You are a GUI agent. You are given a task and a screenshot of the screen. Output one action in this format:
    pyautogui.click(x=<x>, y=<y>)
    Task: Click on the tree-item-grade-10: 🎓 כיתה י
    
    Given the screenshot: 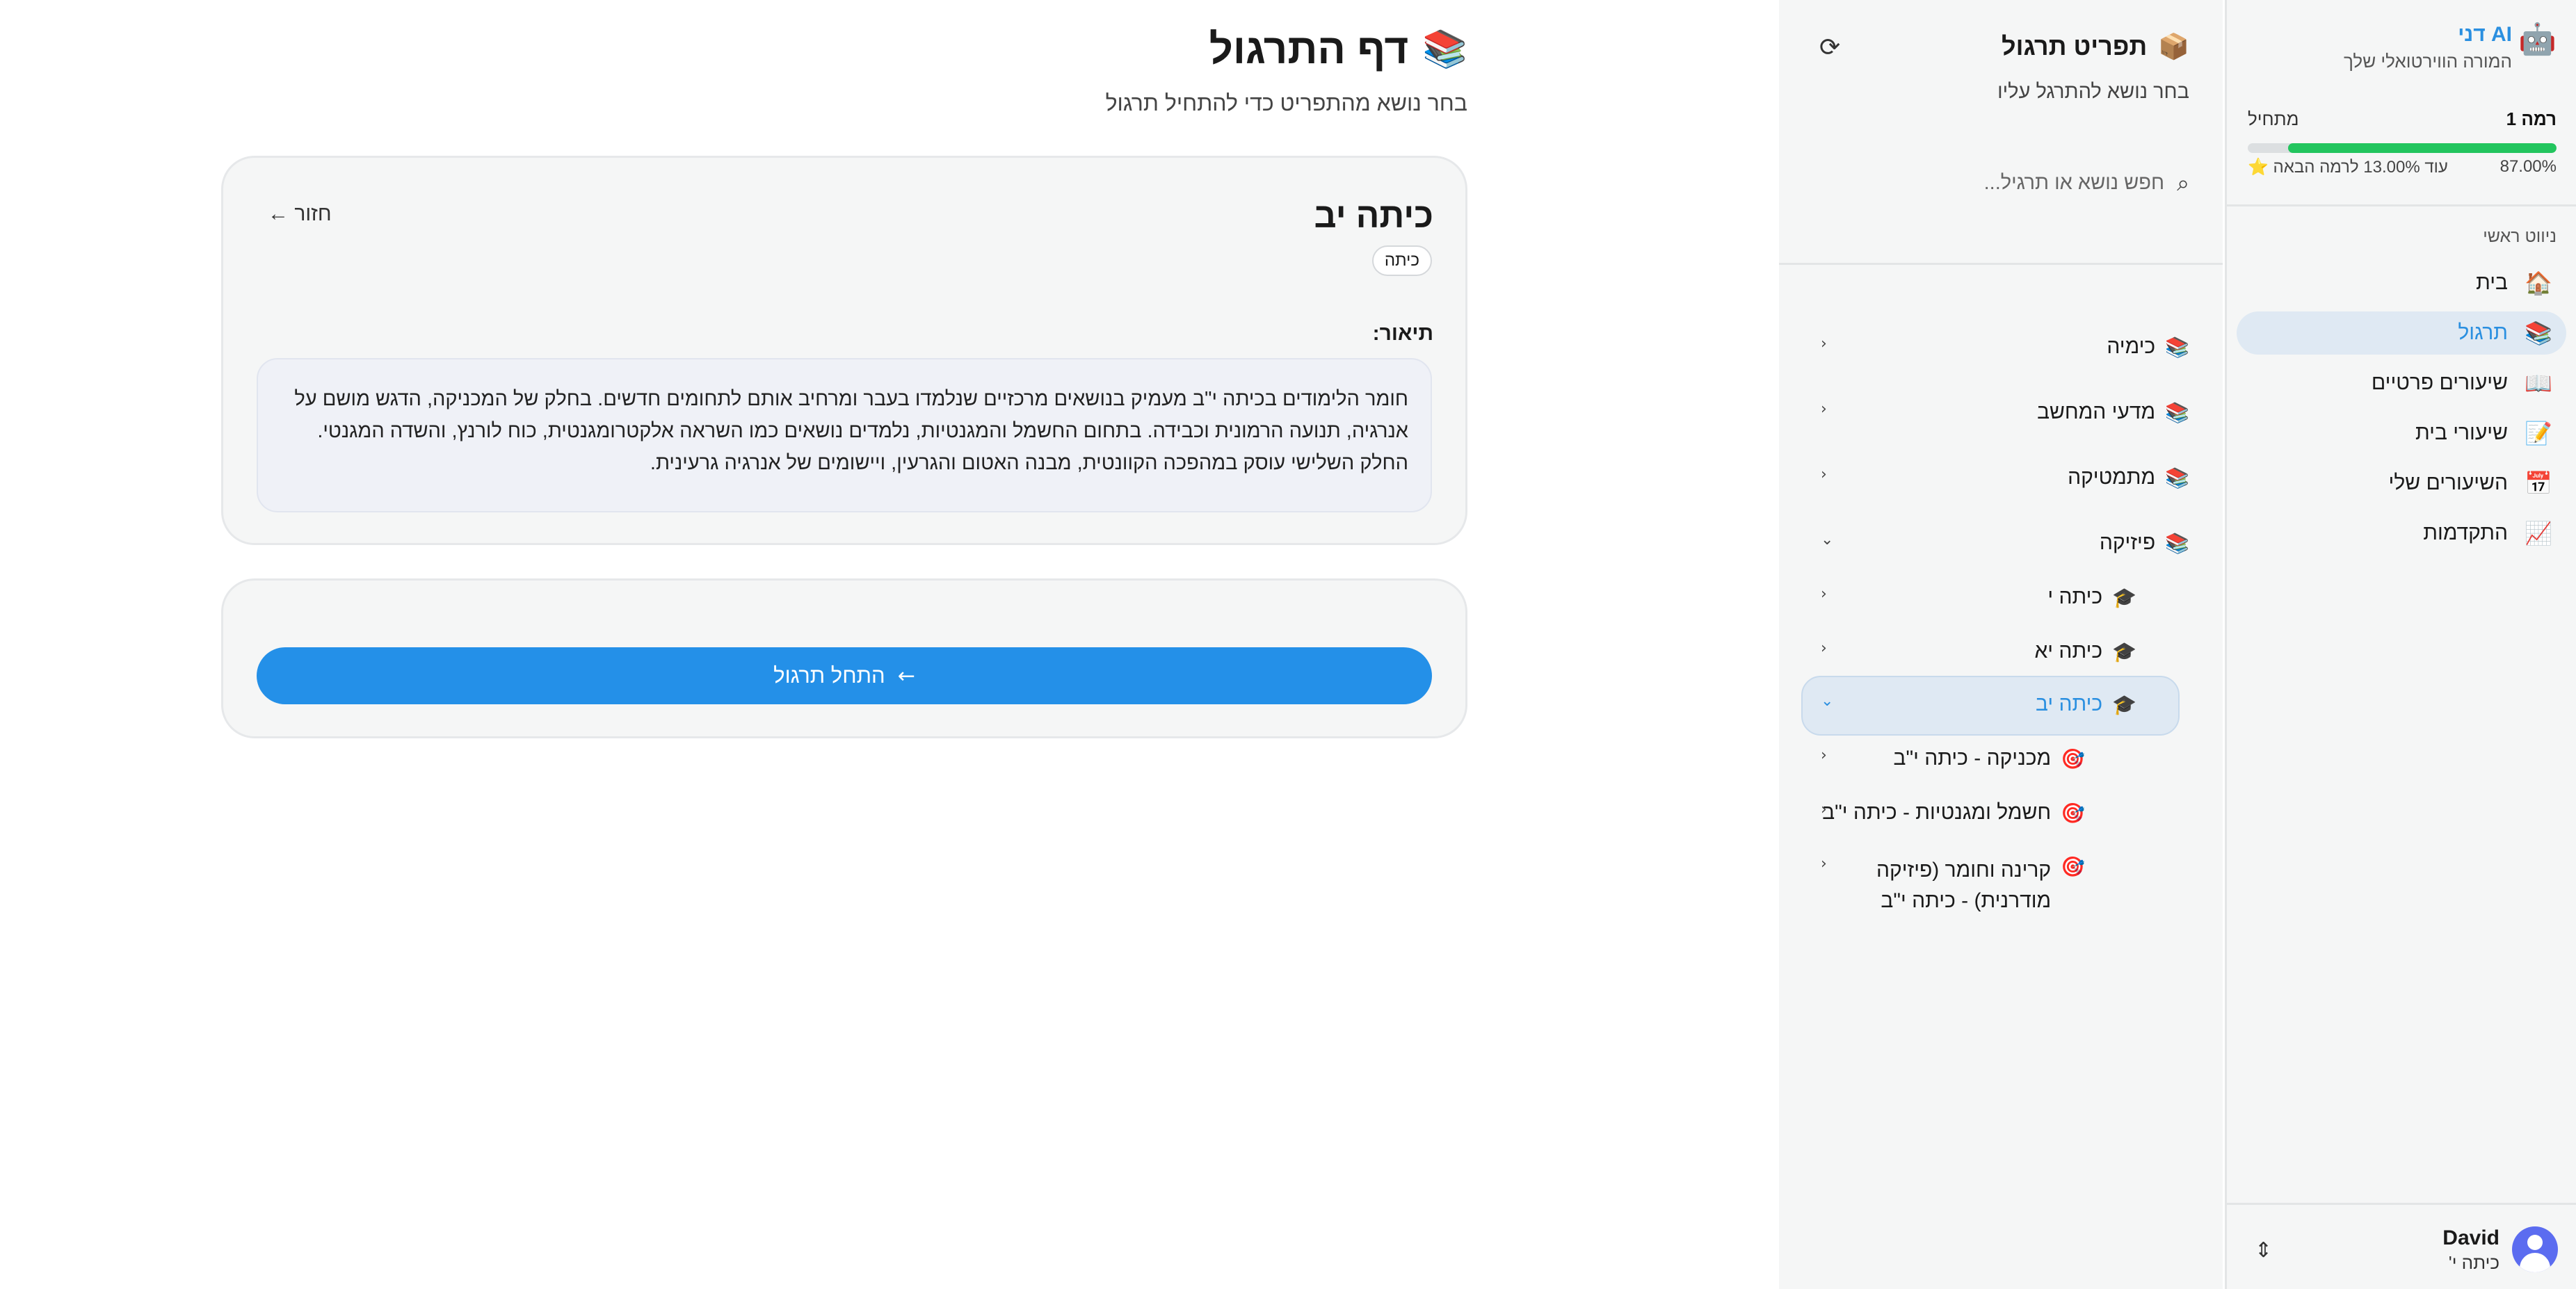 What is the action you would take?
    pyautogui.click(x=2091, y=597)
    